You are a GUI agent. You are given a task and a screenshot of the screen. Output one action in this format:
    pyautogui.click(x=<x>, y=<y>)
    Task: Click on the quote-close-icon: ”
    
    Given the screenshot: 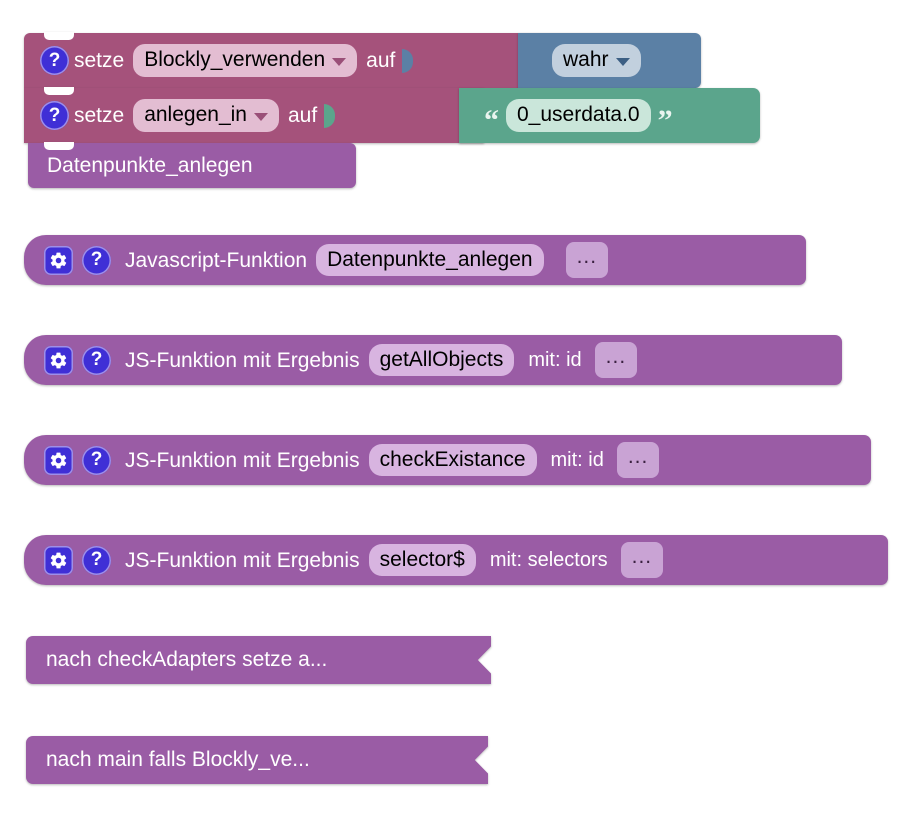 What is the action you would take?
    pyautogui.click(x=665, y=120)
    